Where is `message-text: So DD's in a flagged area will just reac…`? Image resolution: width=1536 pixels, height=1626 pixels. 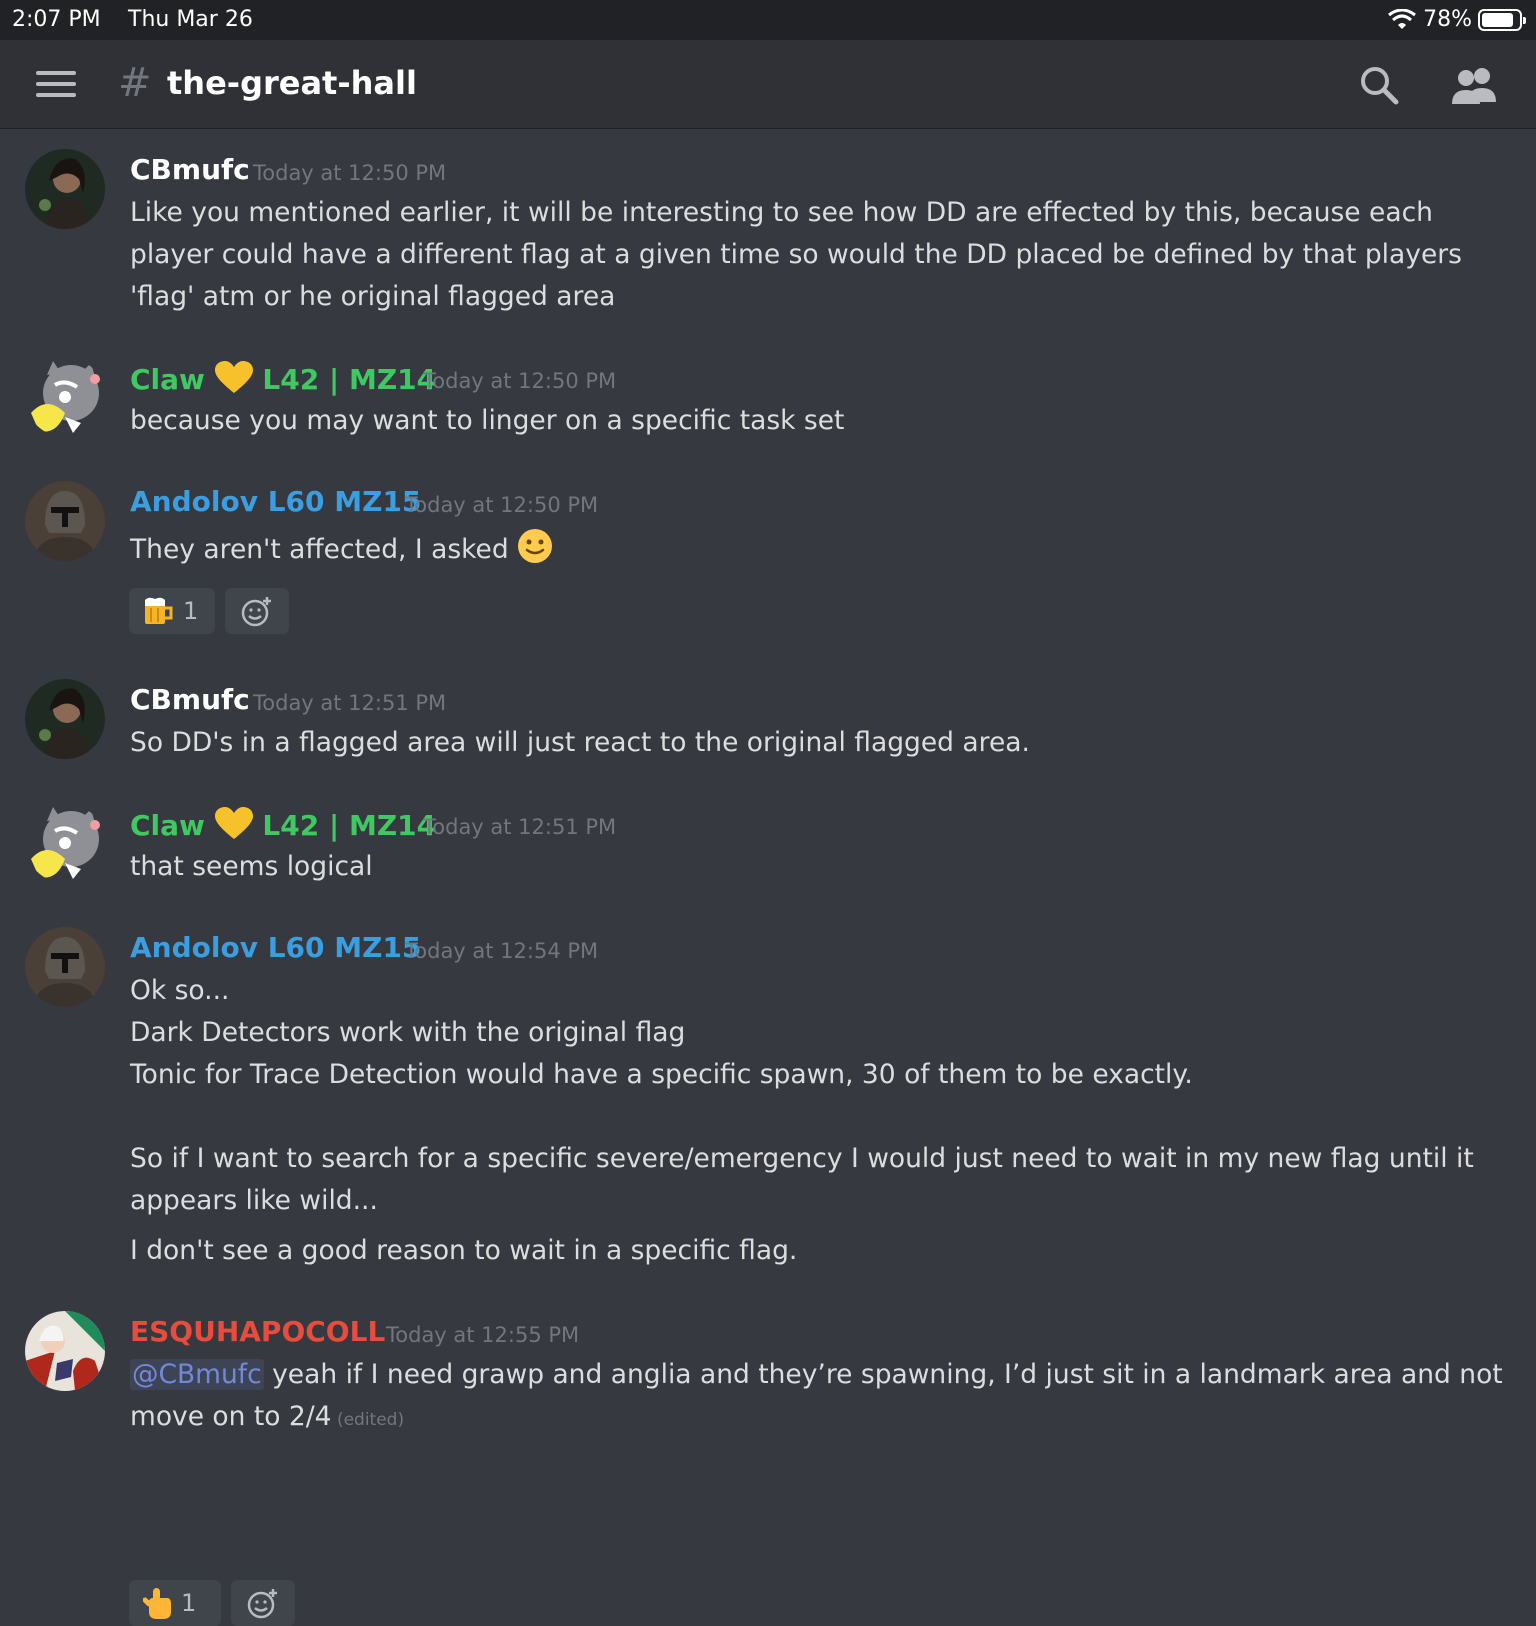 message-text: So DD's in a flagged area will just reac… is located at coordinates (580, 742).